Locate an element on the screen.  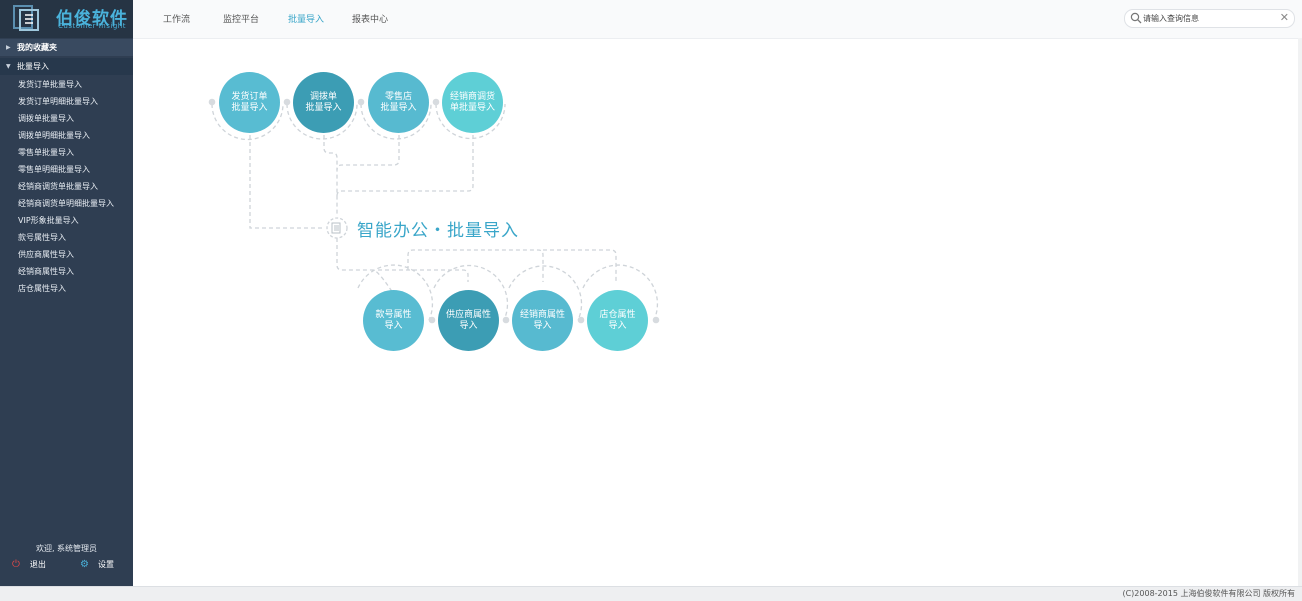
node-label: 发货订单 批量导入 is located at coordinates (249, 102).